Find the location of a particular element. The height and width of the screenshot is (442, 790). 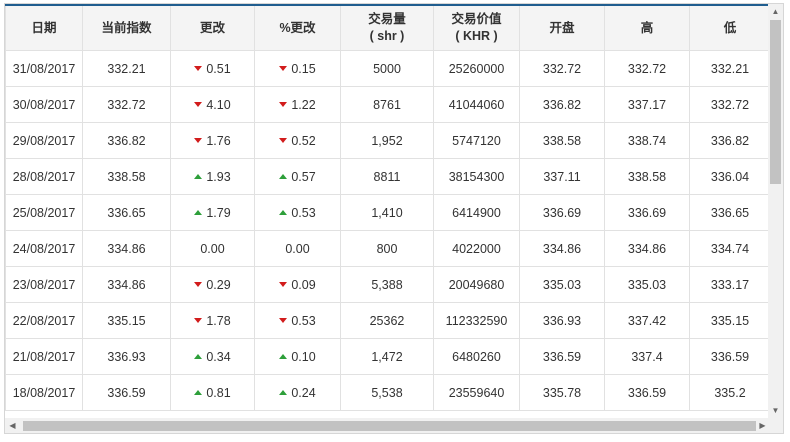

value-cell: 25260000 is located at coordinates (476, 68).